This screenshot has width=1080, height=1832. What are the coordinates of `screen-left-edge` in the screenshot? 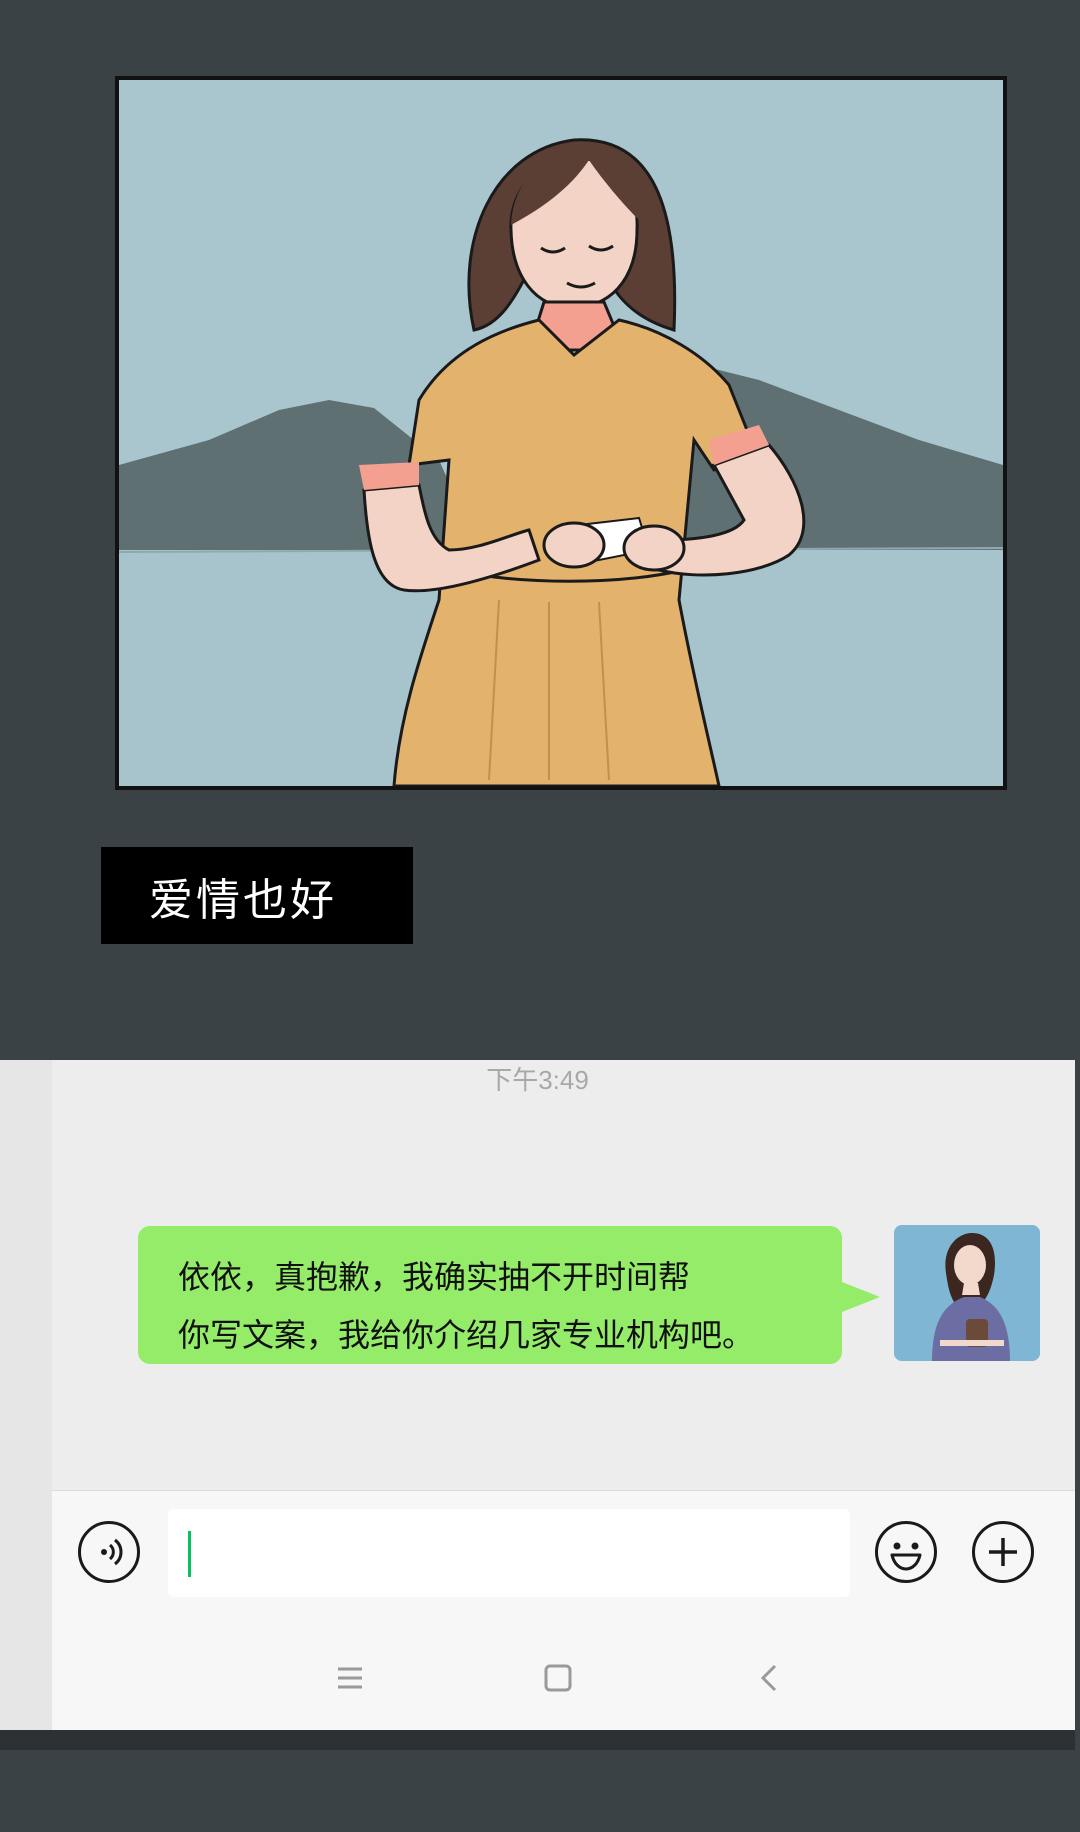 It's located at (26, 1395).